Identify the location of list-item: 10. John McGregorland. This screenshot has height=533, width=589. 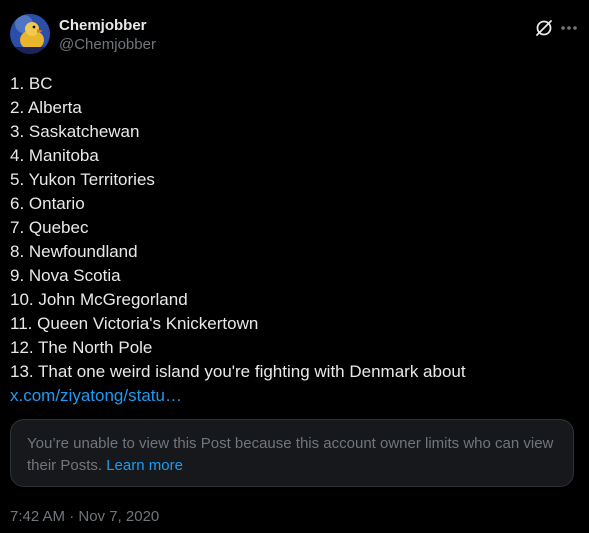
(99, 299).